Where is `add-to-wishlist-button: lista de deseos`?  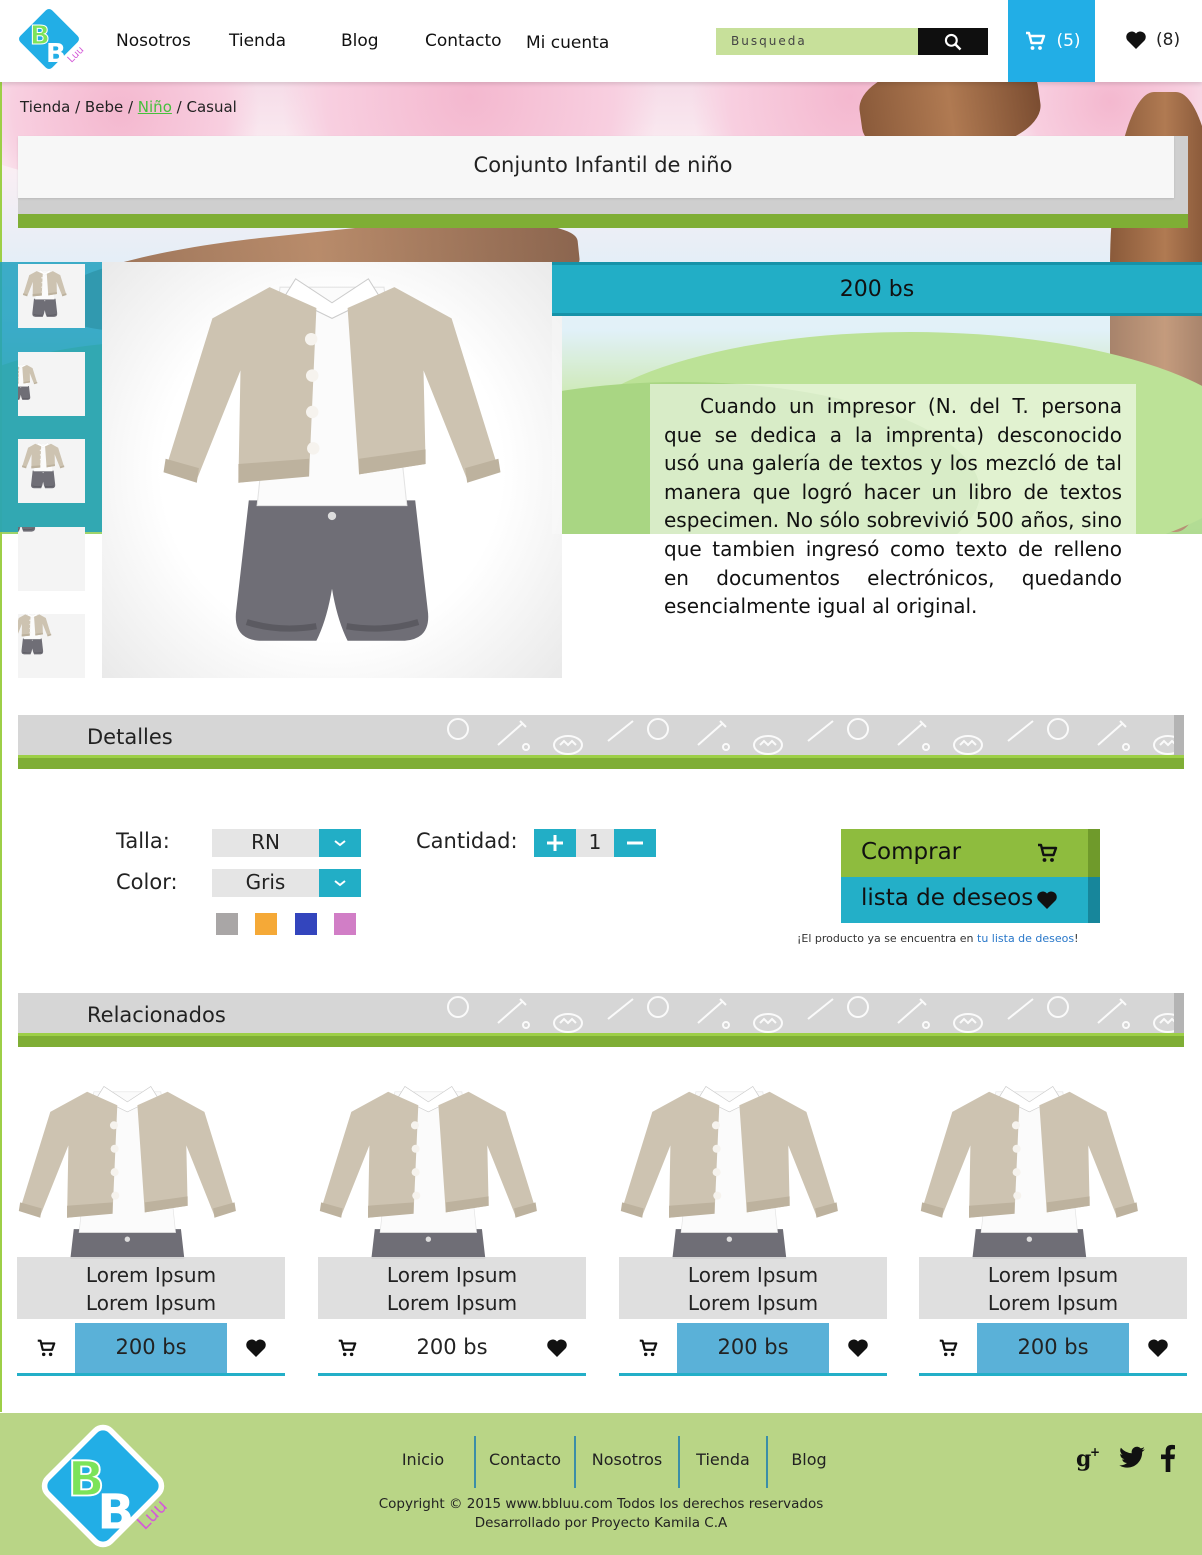 add-to-wishlist-button: lista de deseos is located at coordinates (970, 900).